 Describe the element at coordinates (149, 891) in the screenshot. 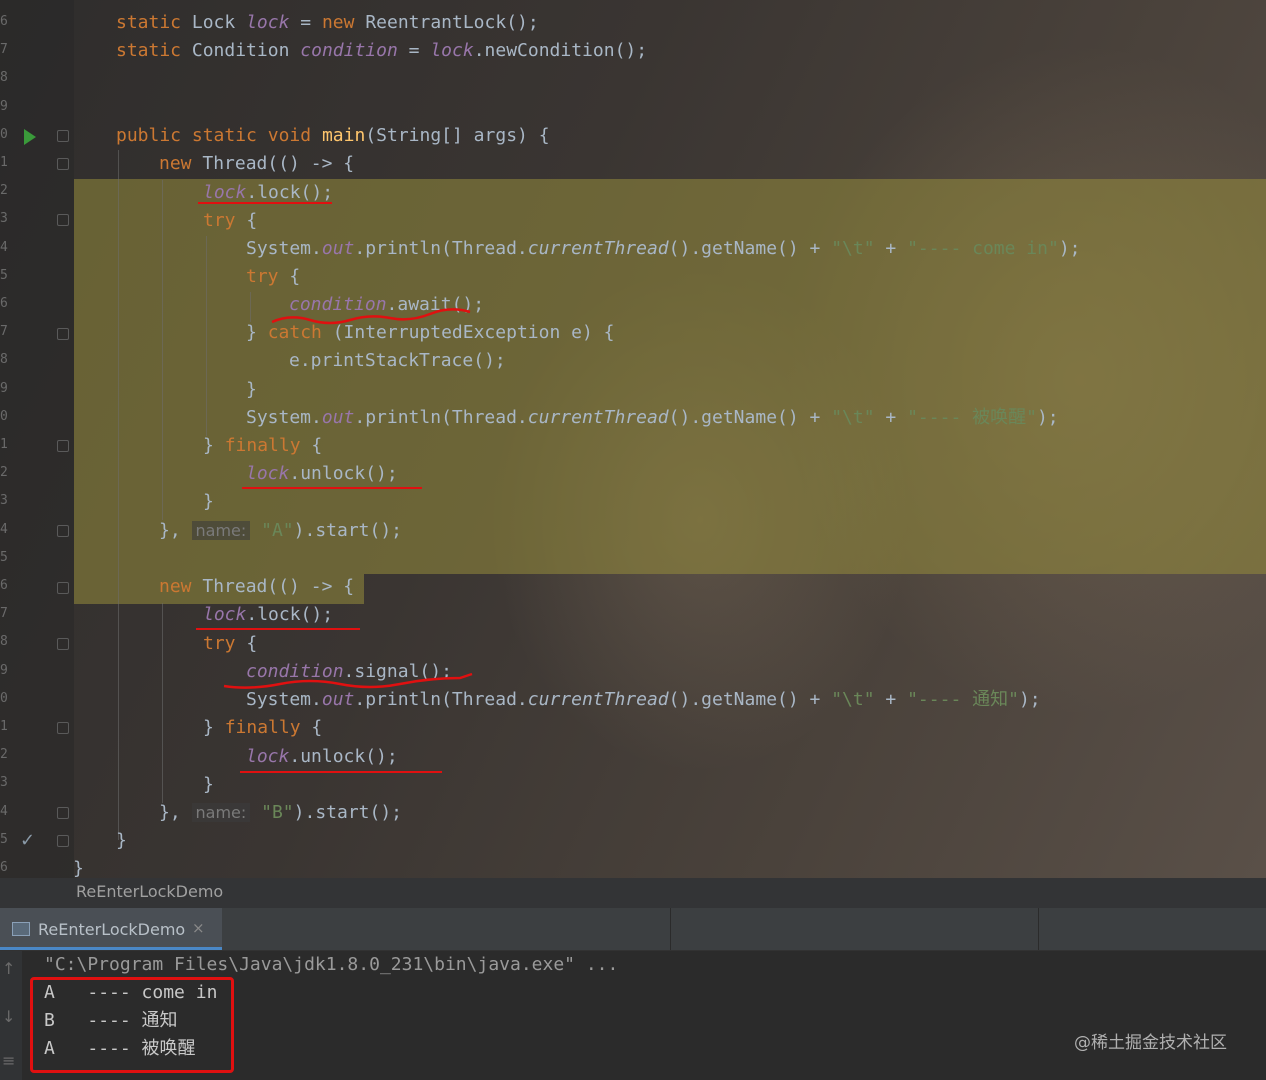

I see `breadcrumb-label: ReEnterLockDemo` at that location.